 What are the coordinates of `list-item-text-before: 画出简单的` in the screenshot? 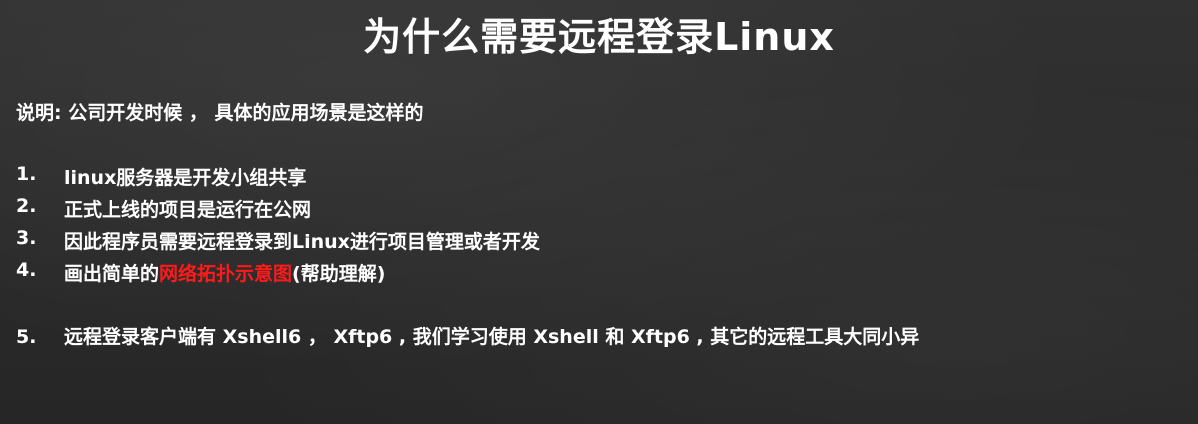 It's located at (112, 274).